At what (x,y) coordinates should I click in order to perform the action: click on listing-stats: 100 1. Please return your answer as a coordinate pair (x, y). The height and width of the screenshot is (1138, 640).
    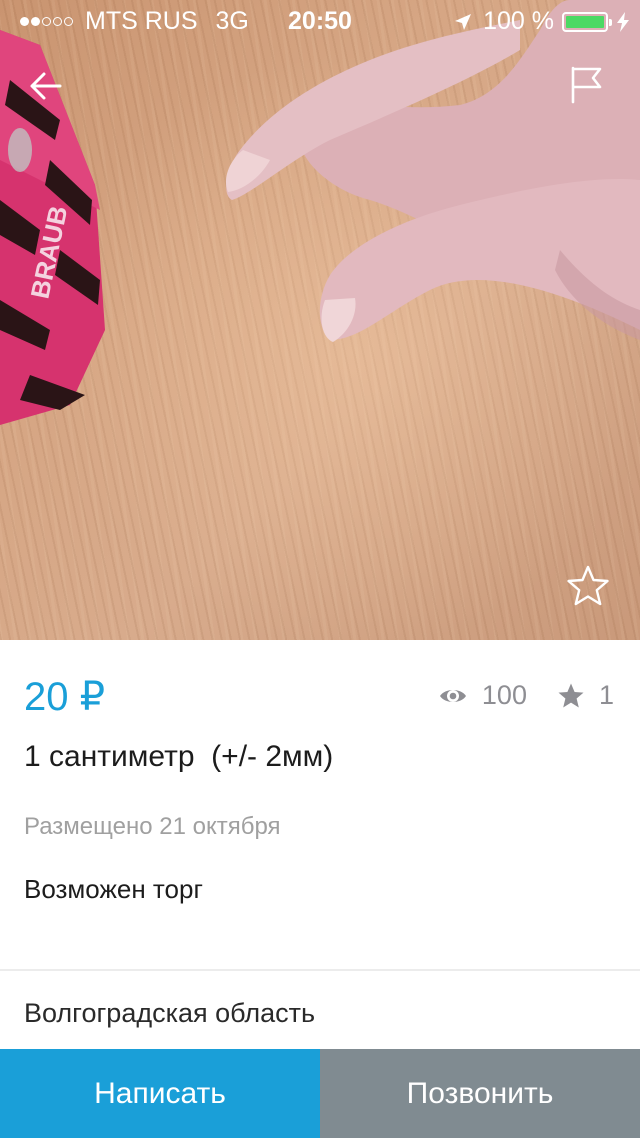
    Looking at the image, I should click on (526, 695).